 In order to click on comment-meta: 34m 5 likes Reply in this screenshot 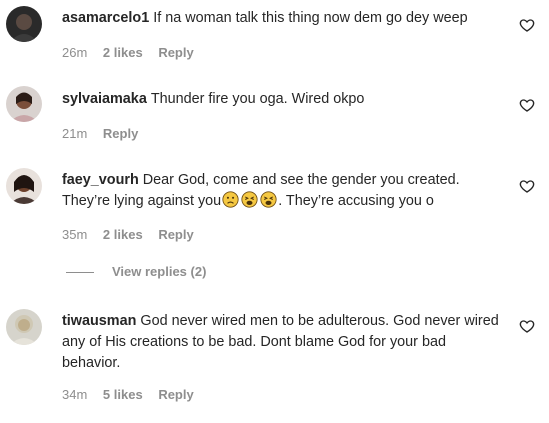, I will do `click(134, 394)`.